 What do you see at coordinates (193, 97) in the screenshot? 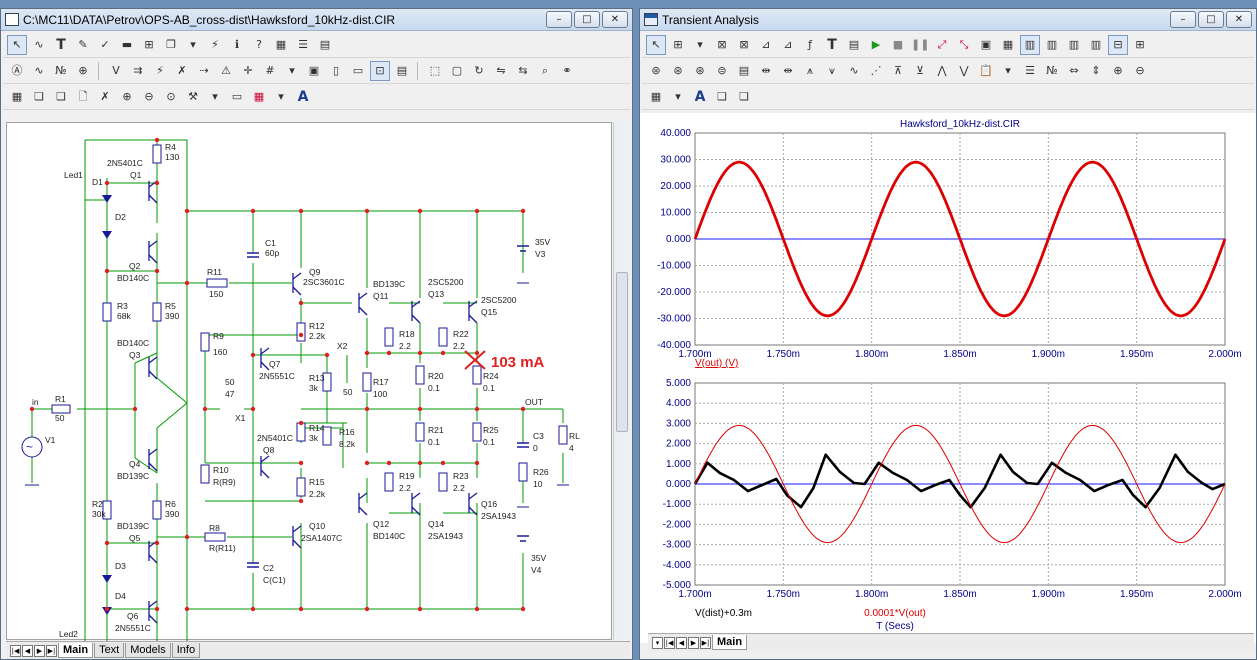
I see `tools-icon: ⚒` at bounding box center [193, 97].